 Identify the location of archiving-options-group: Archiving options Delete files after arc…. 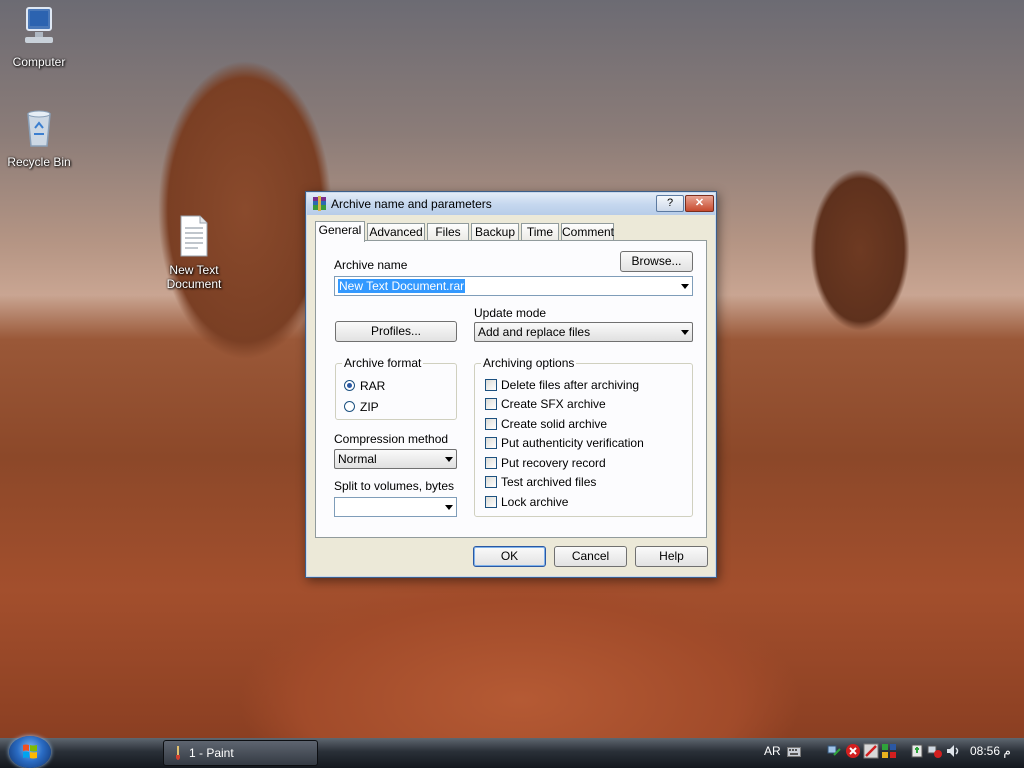
(583, 436).